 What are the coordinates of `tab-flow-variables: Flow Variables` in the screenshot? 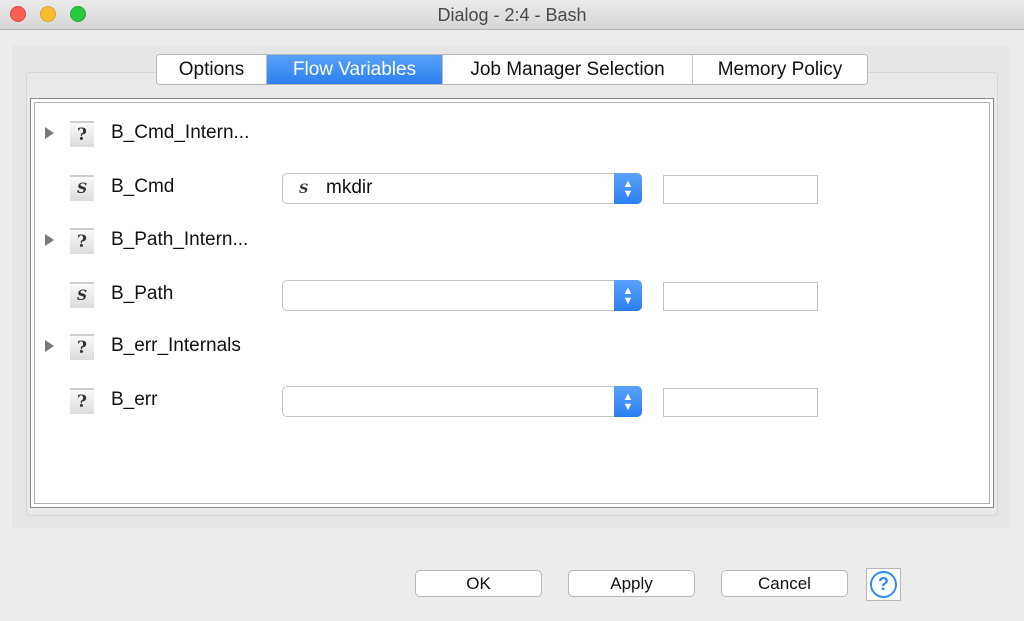 It's located at (355, 69).